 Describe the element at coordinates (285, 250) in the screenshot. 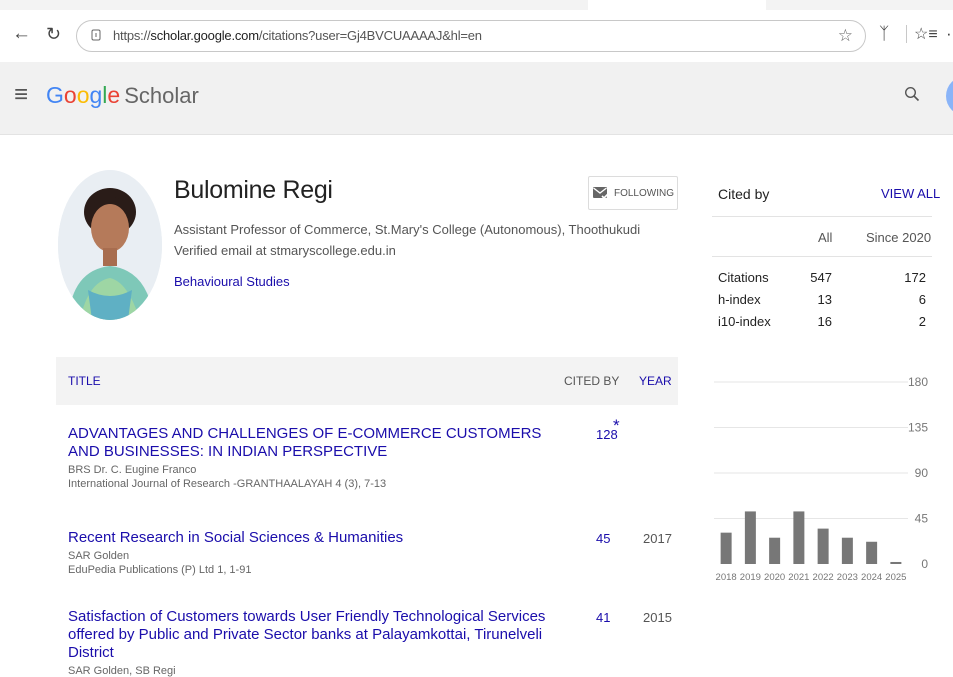

I see `profile-email: Verified email at stmaryscollege.edu.in` at that location.